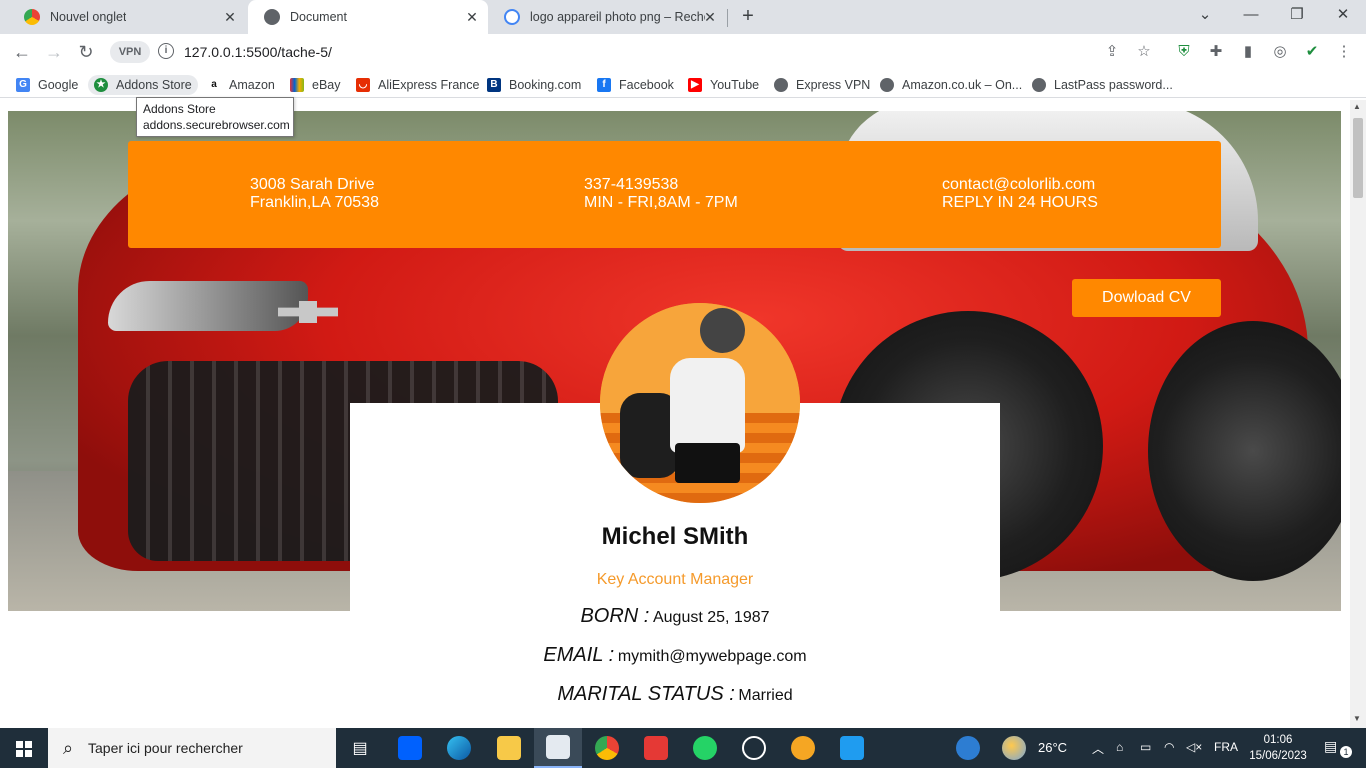 The image size is (1366, 768). Describe the element at coordinates (494, 85) in the screenshot. I see `booking-icon: B` at that location.